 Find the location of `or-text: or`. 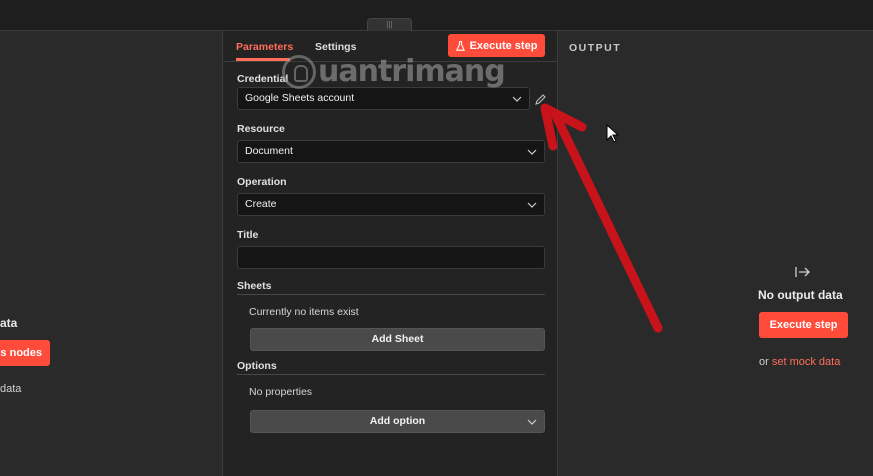

or-text: or is located at coordinates (764, 362).